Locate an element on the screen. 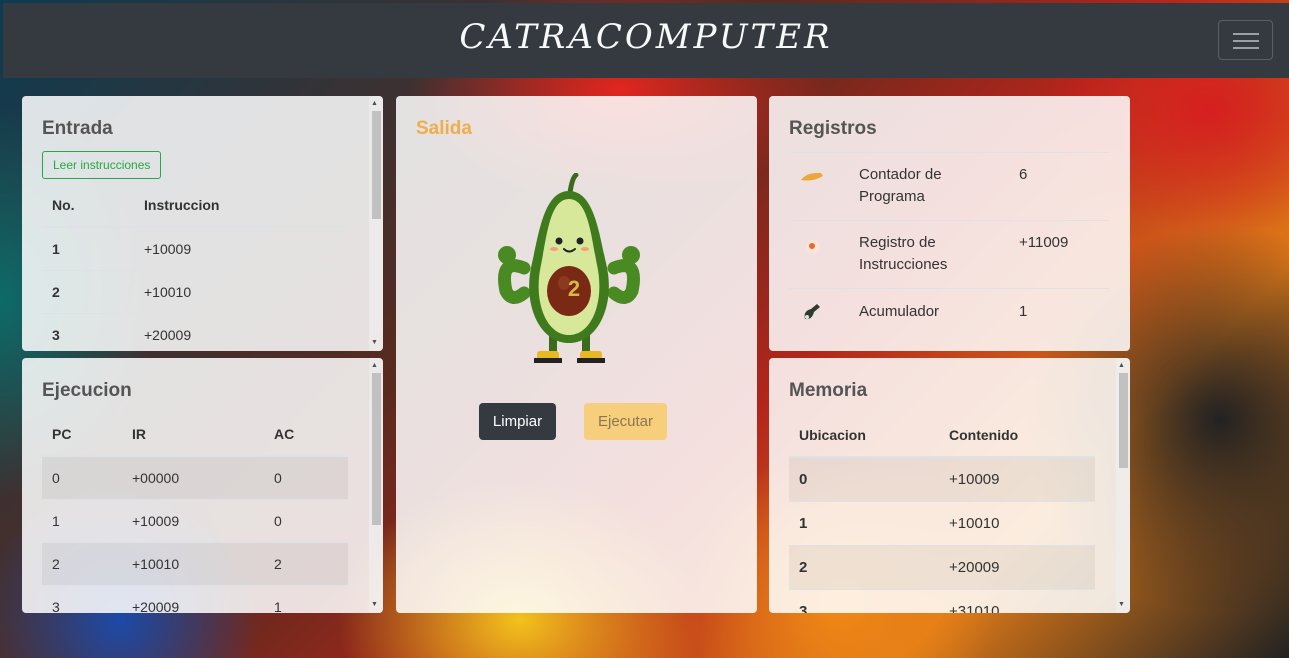 This screenshot has height=658, width=1289. run-button: Ejecutar is located at coordinates (625, 421).